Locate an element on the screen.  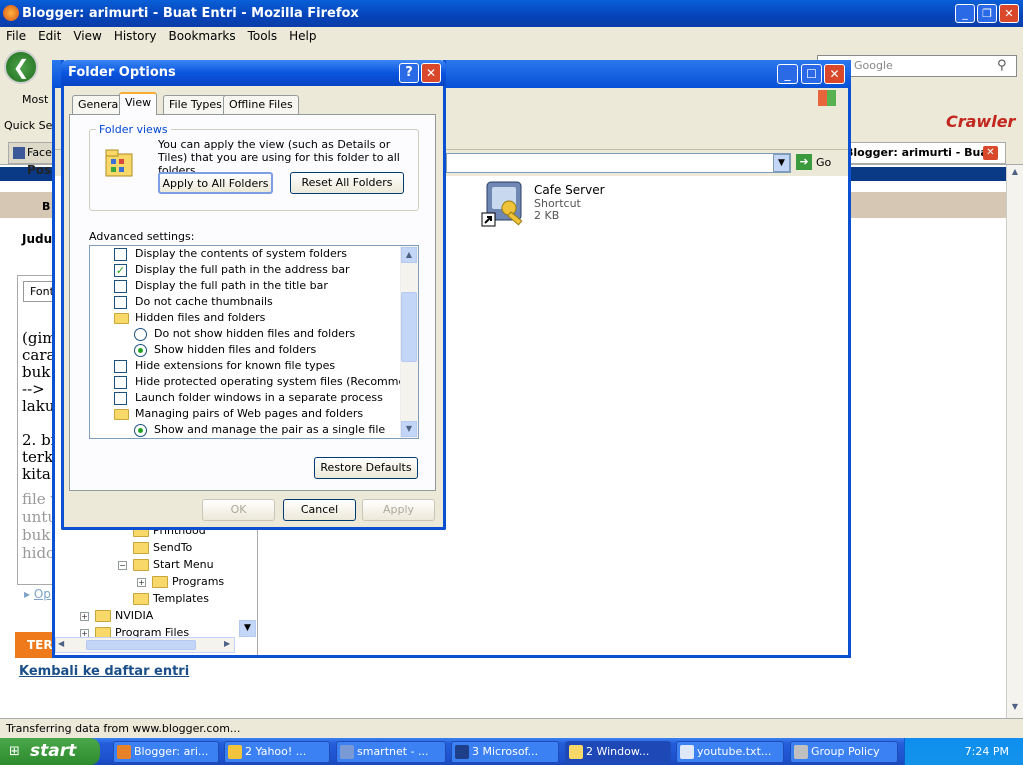
menu-history: History is located at coordinates (135, 36).